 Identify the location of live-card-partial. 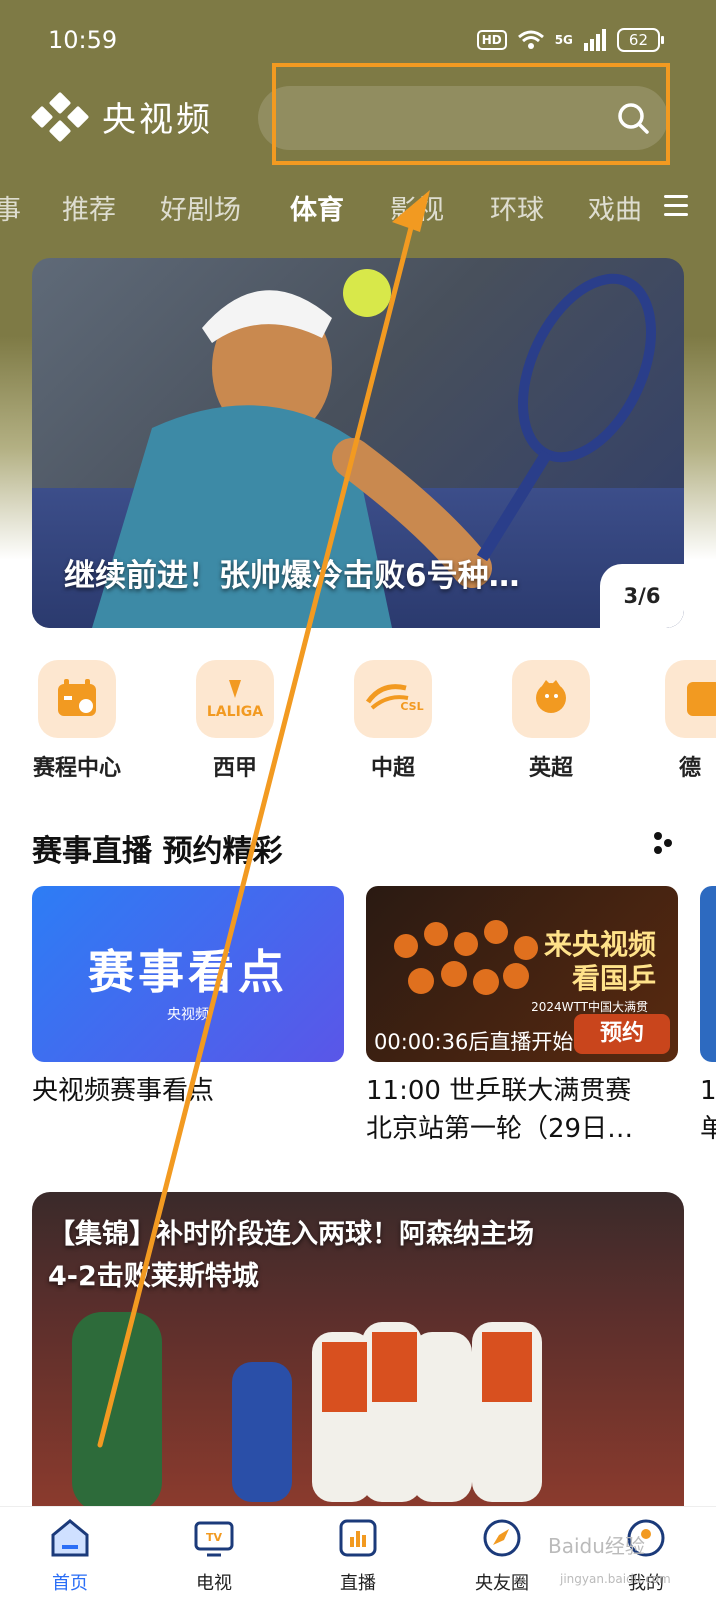
(708, 974).